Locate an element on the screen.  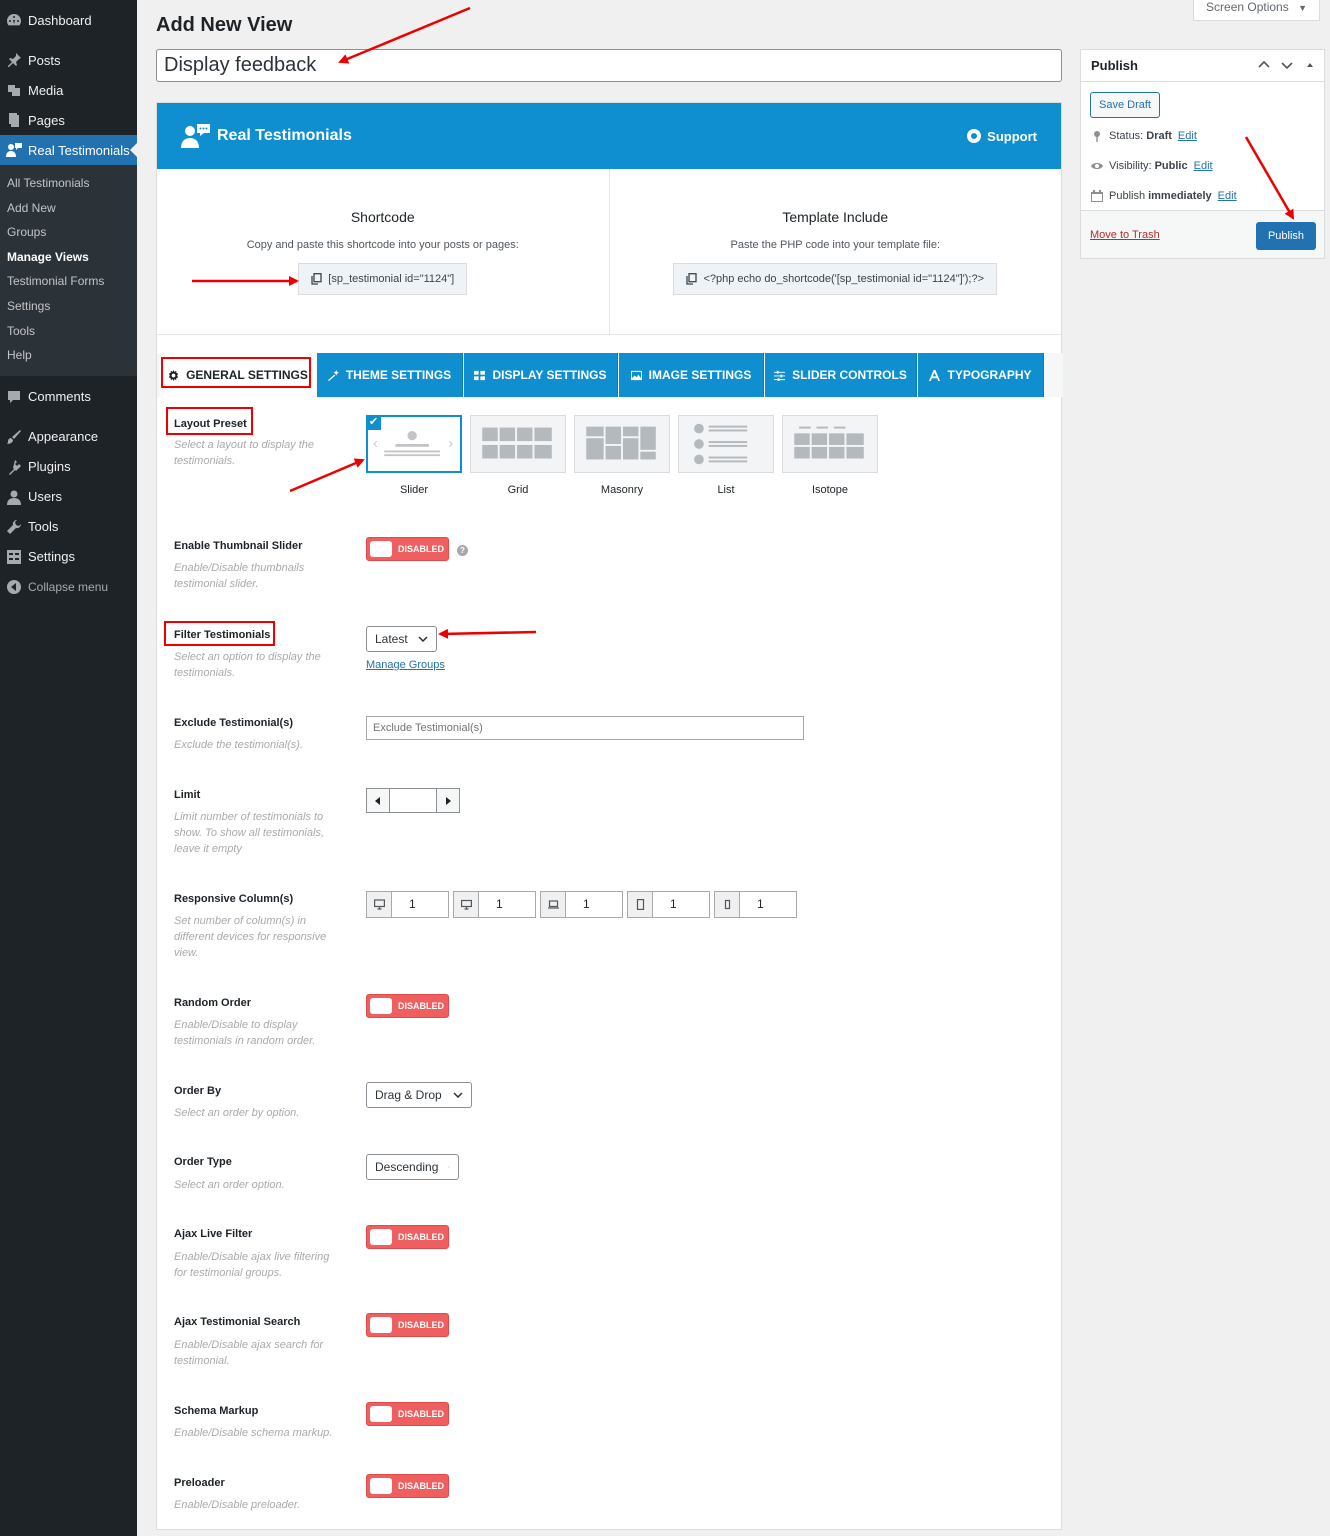
menu-posts: Posts is located at coordinates (68, 60).